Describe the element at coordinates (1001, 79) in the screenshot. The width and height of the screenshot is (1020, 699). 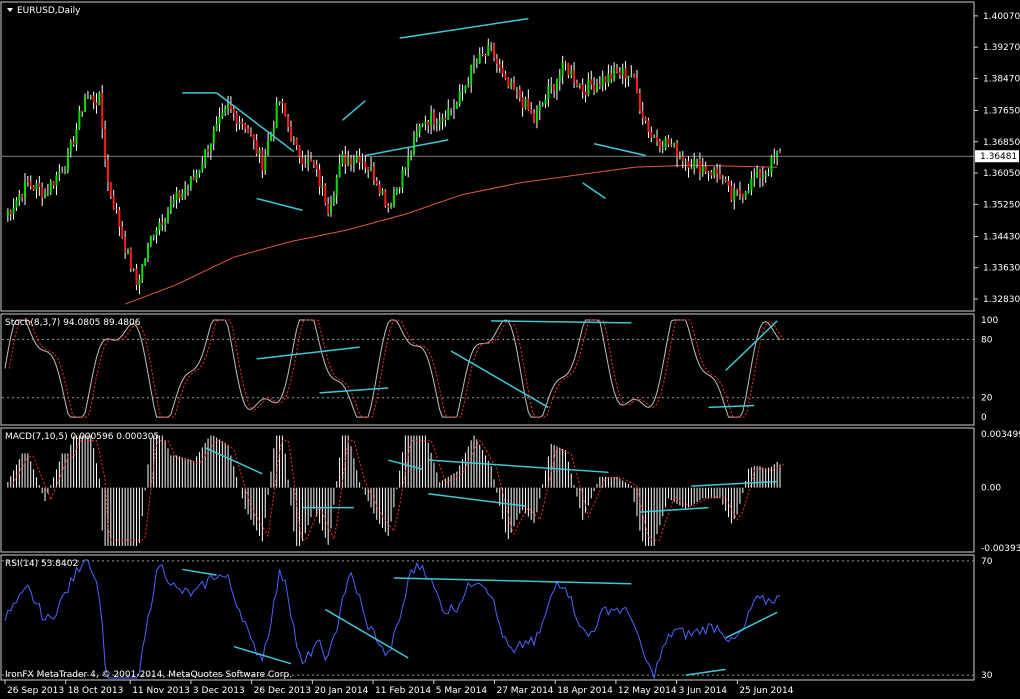
I see `price-tick-label: 1.38470` at that location.